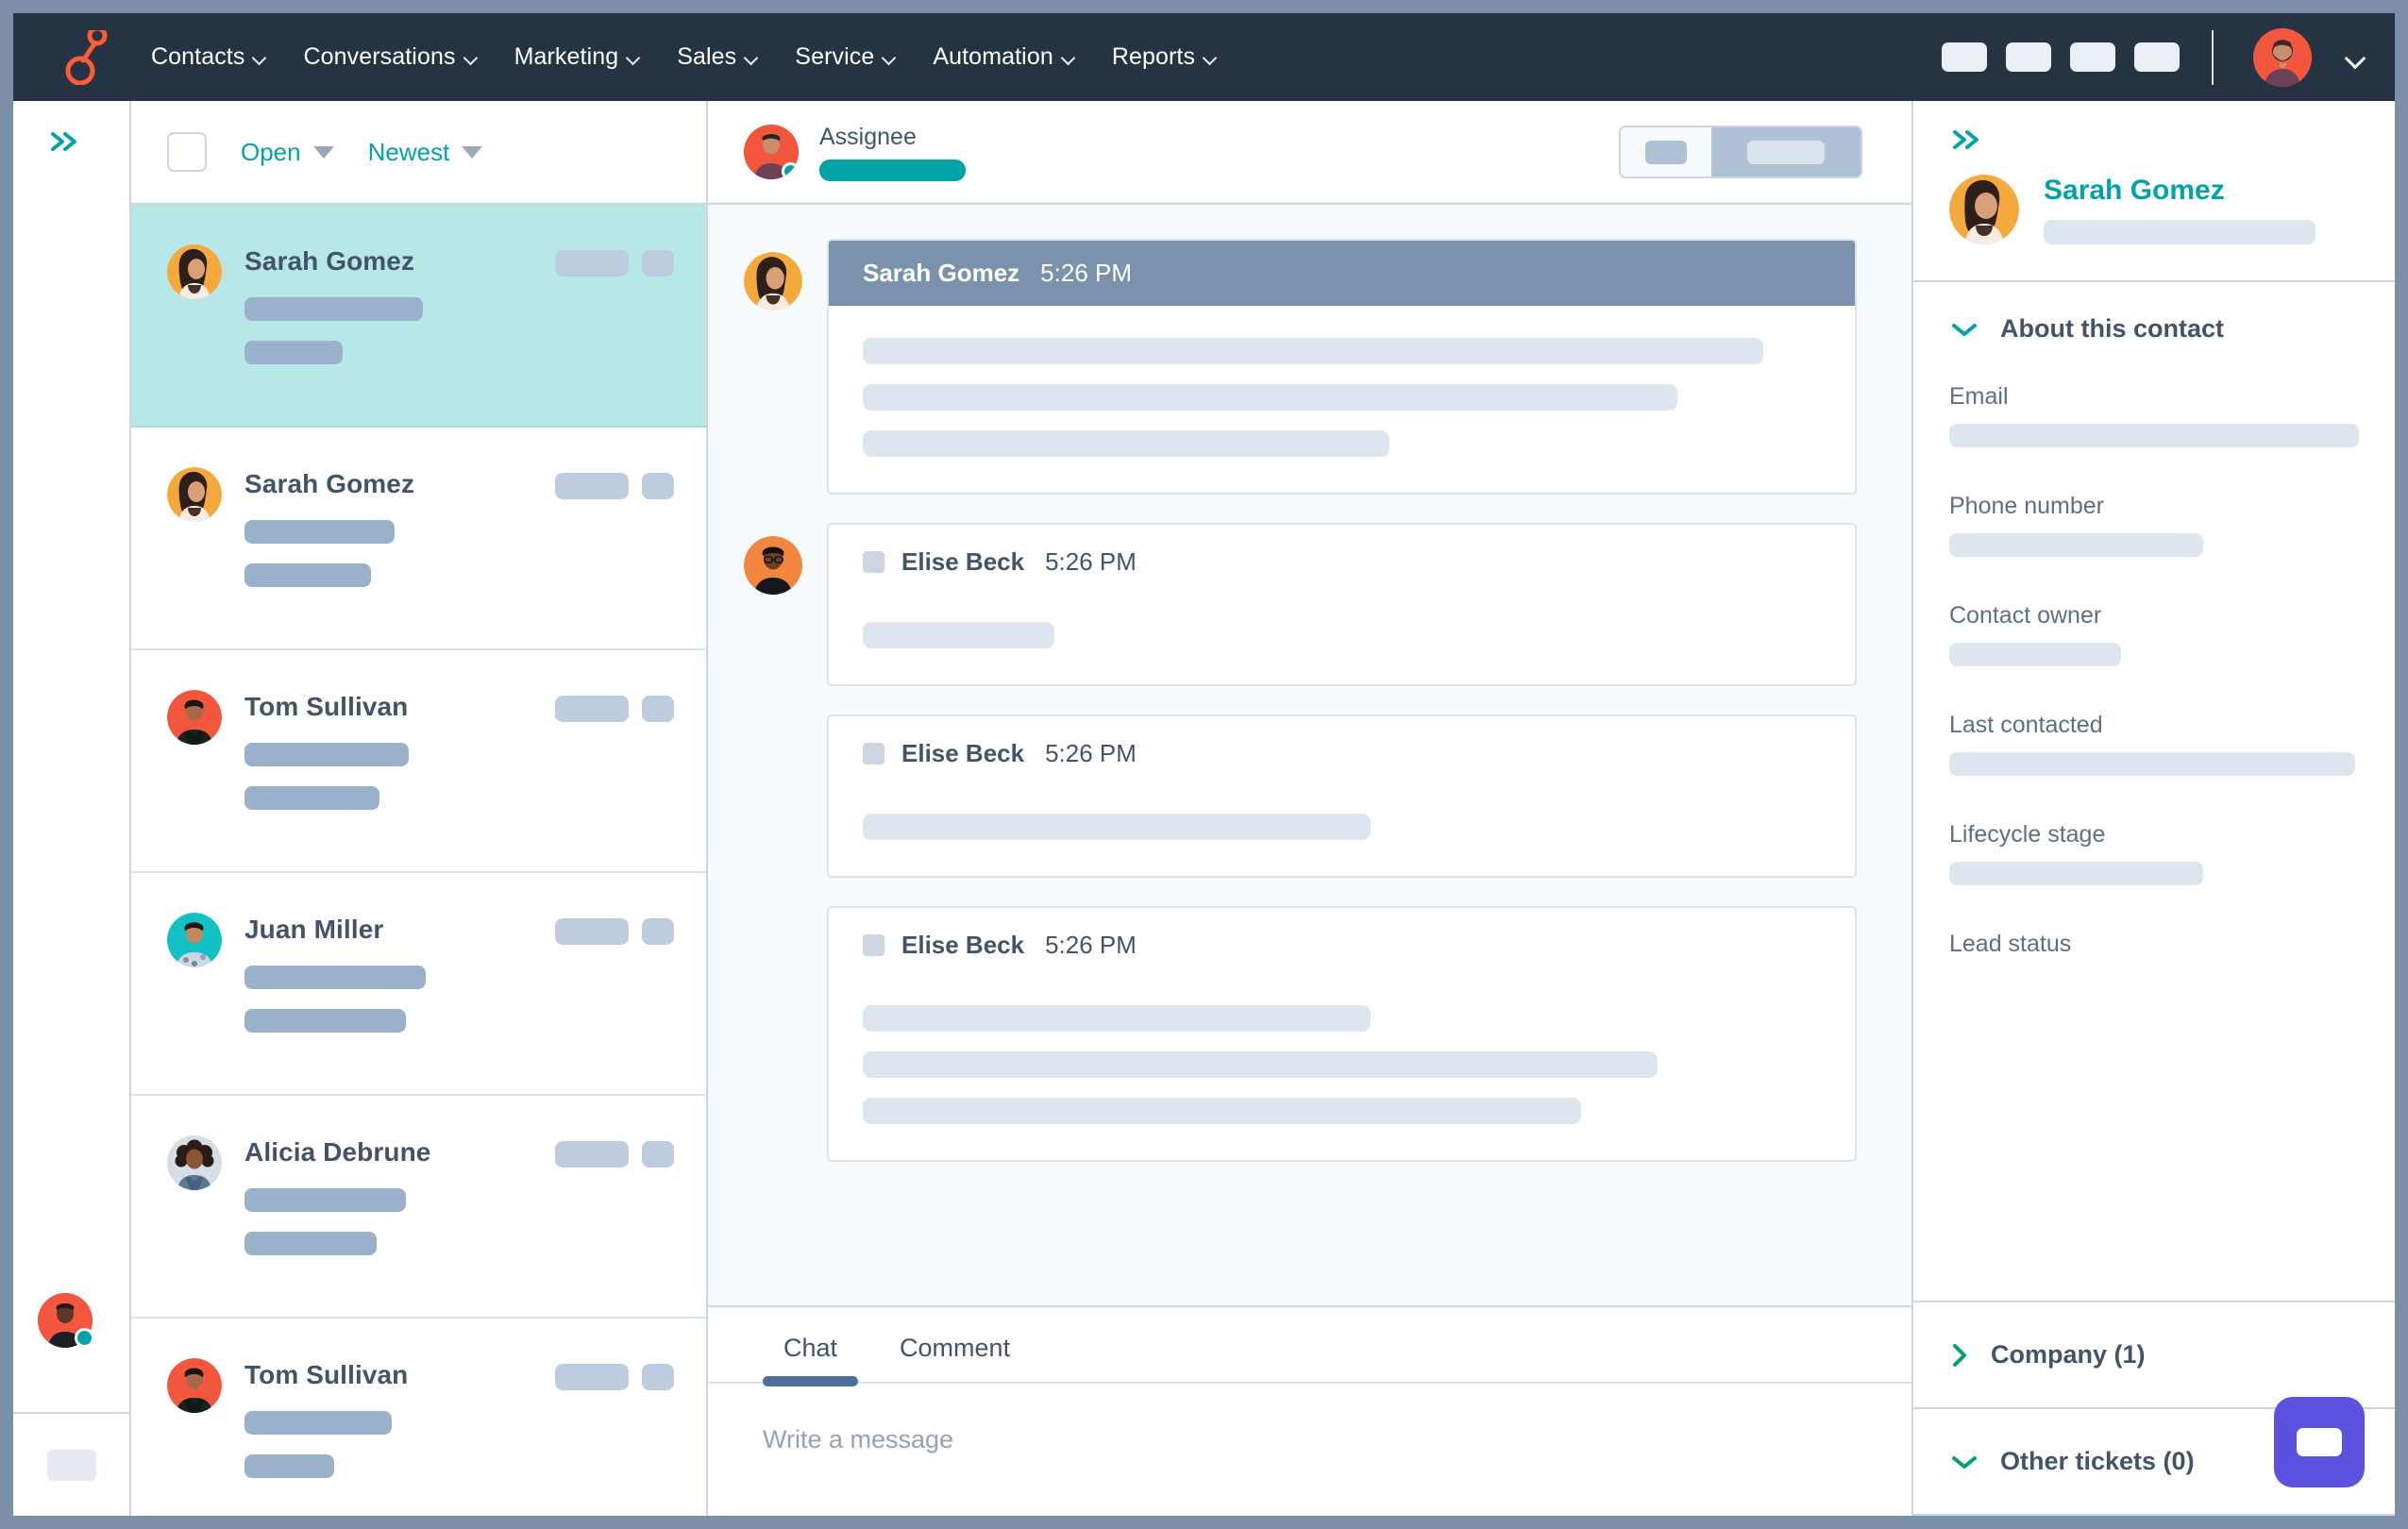  I want to click on contact-property: Lead status, so click(2154, 944).